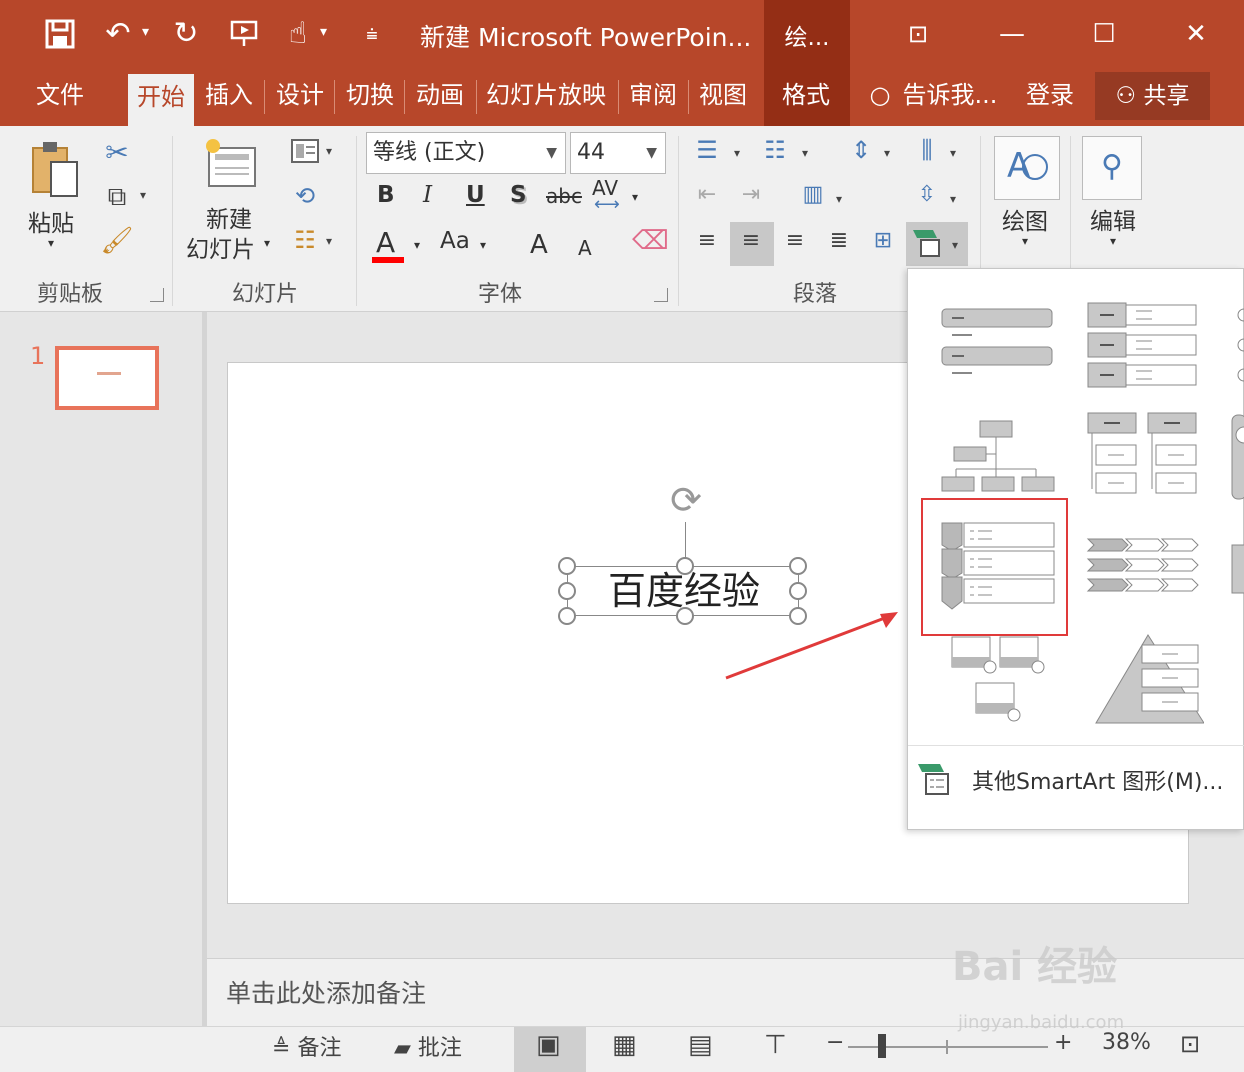  I want to click on smartart-vertical-bullet-list, so click(998, 343).